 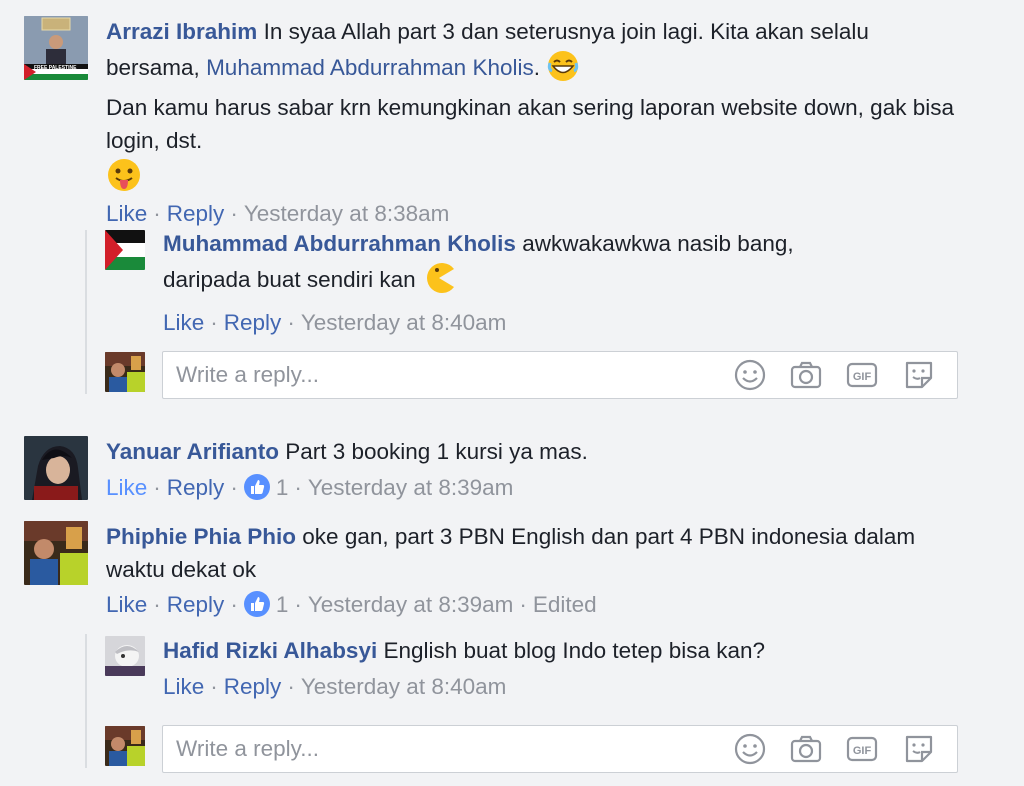 I want to click on edited-label: Edited, so click(x=565, y=604).